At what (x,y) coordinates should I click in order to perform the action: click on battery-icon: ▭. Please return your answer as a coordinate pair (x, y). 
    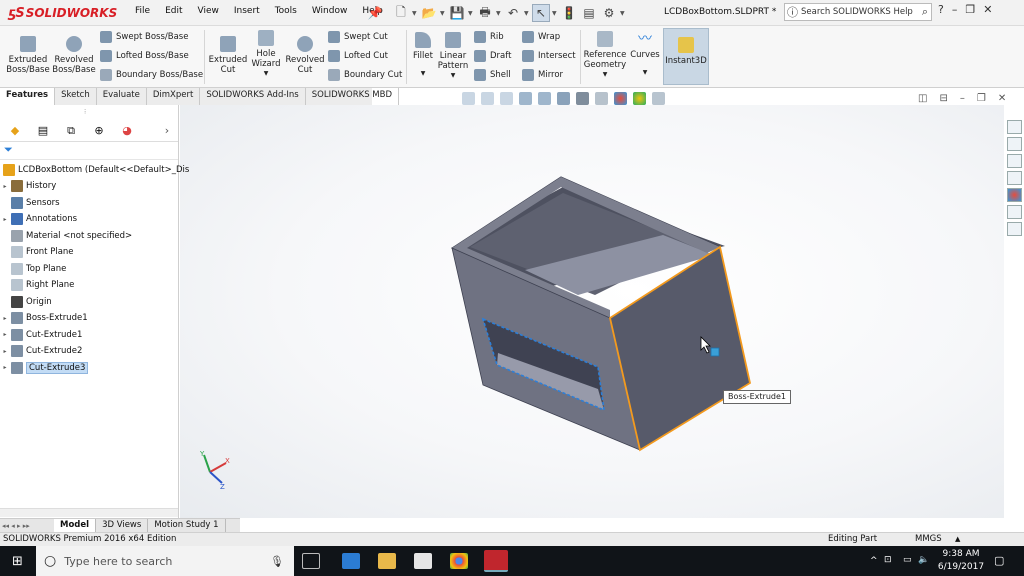
    Looking at the image, I should click on (907, 560).